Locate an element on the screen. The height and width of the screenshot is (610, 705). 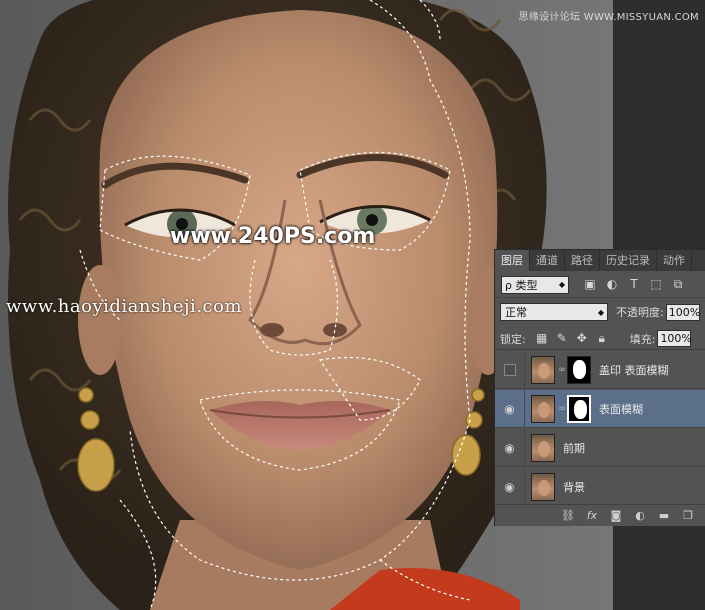
blend-mode-value: 正常 is located at coordinates (516, 312).